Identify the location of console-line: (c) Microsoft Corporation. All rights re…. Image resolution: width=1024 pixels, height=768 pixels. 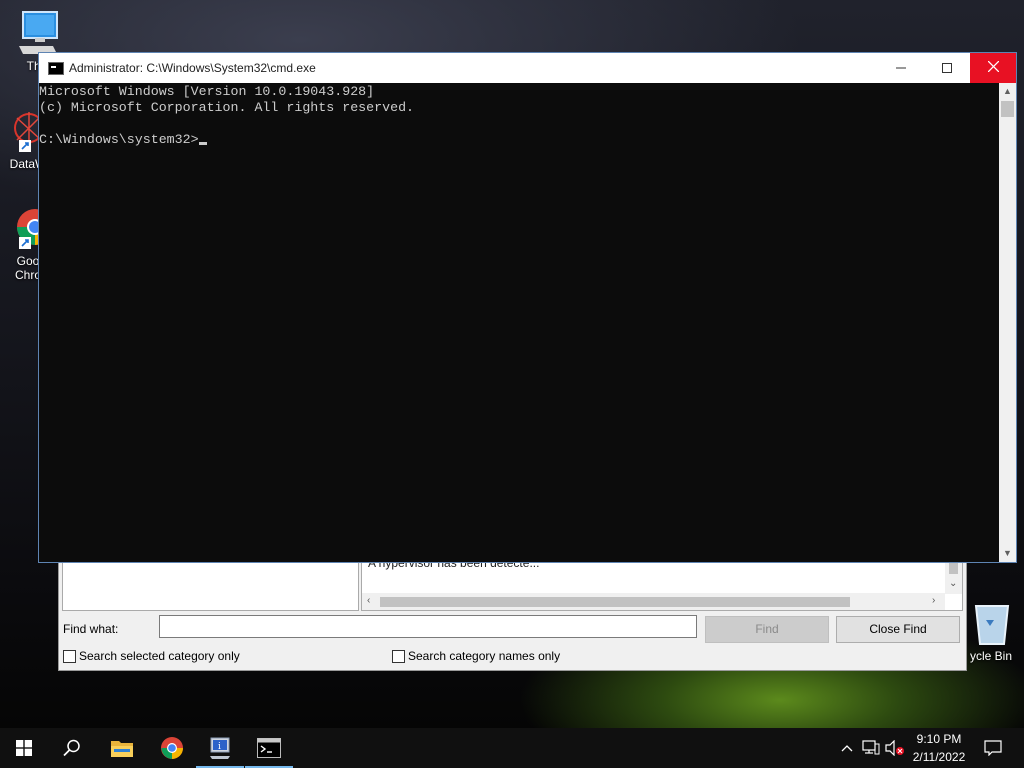
(227, 107).